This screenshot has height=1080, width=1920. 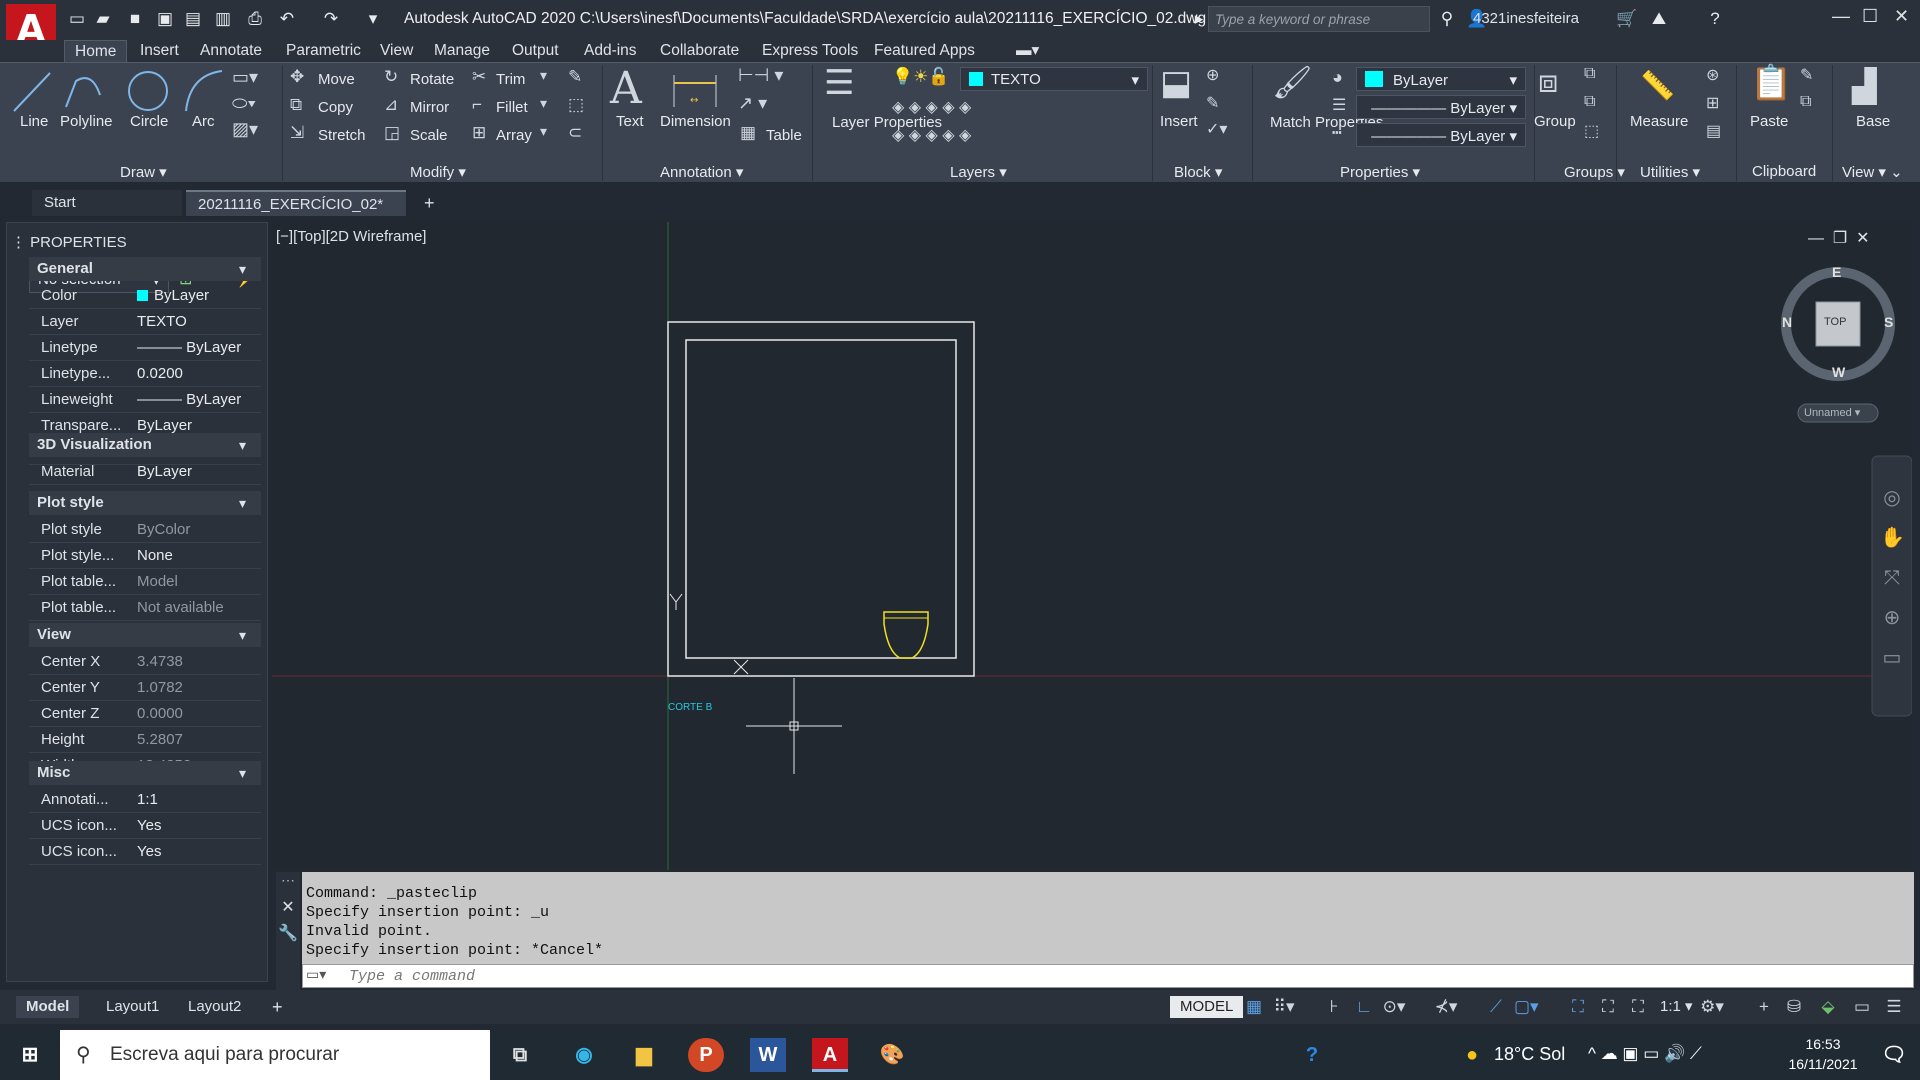 What do you see at coordinates (203, 121) in the screenshot?
I see `arc-button: Arc` at bounding box center [203, 121].